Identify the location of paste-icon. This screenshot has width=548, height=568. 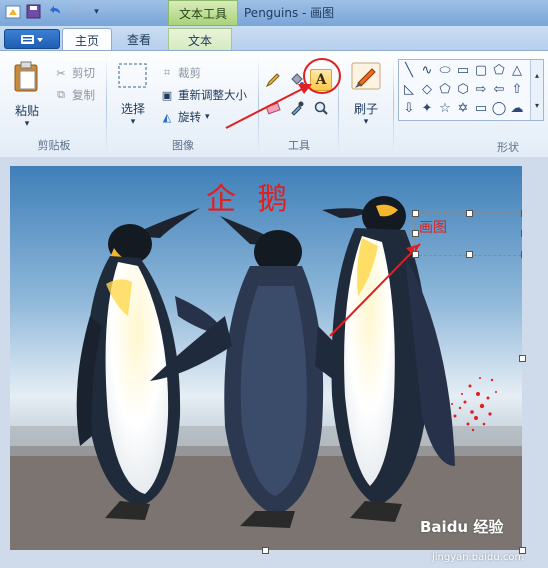
(26, 76).